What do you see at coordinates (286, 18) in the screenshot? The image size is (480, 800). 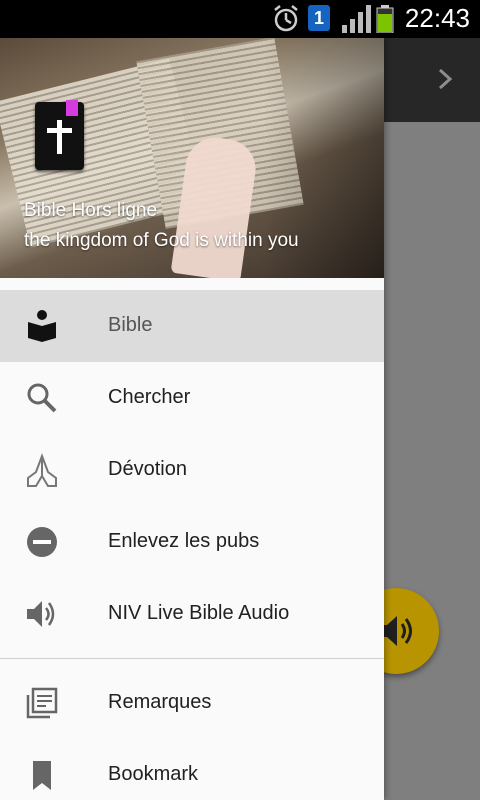 I see `alarm-icon` at bounding box center [286, 18].